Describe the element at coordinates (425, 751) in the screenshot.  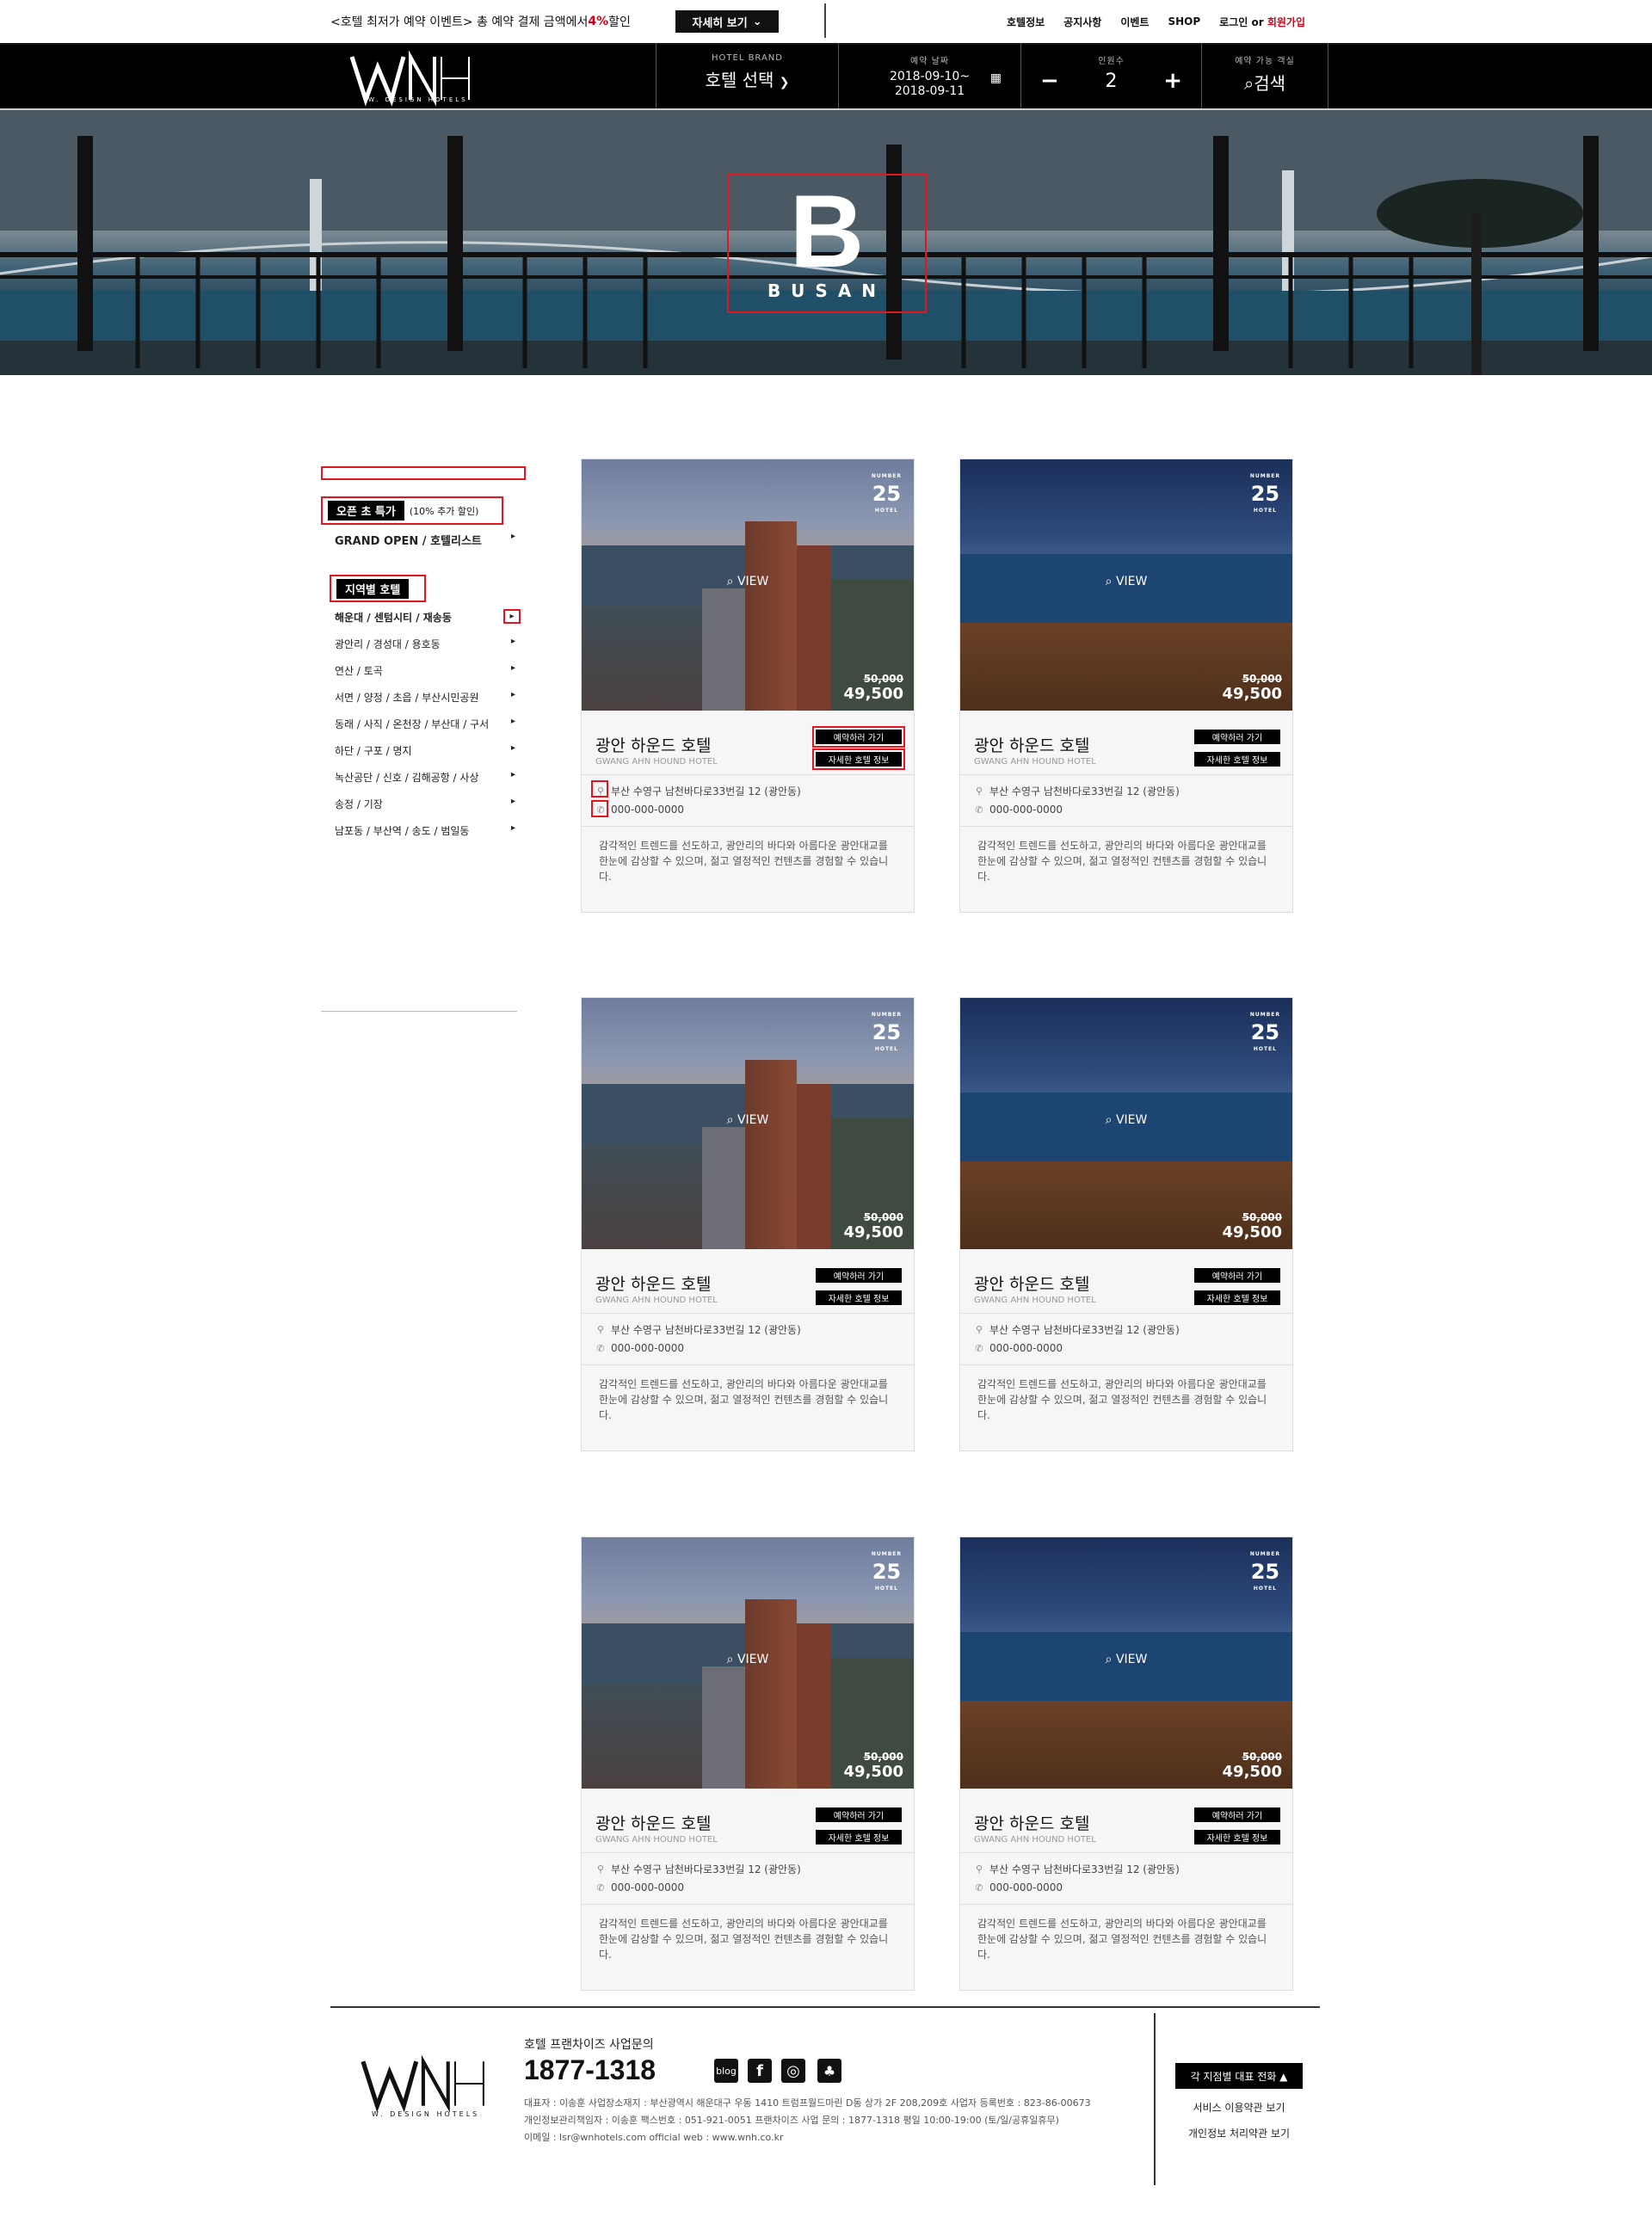
I see `sidebar-region-item: 하단 / 구포 / 명지 ▸` at that location.